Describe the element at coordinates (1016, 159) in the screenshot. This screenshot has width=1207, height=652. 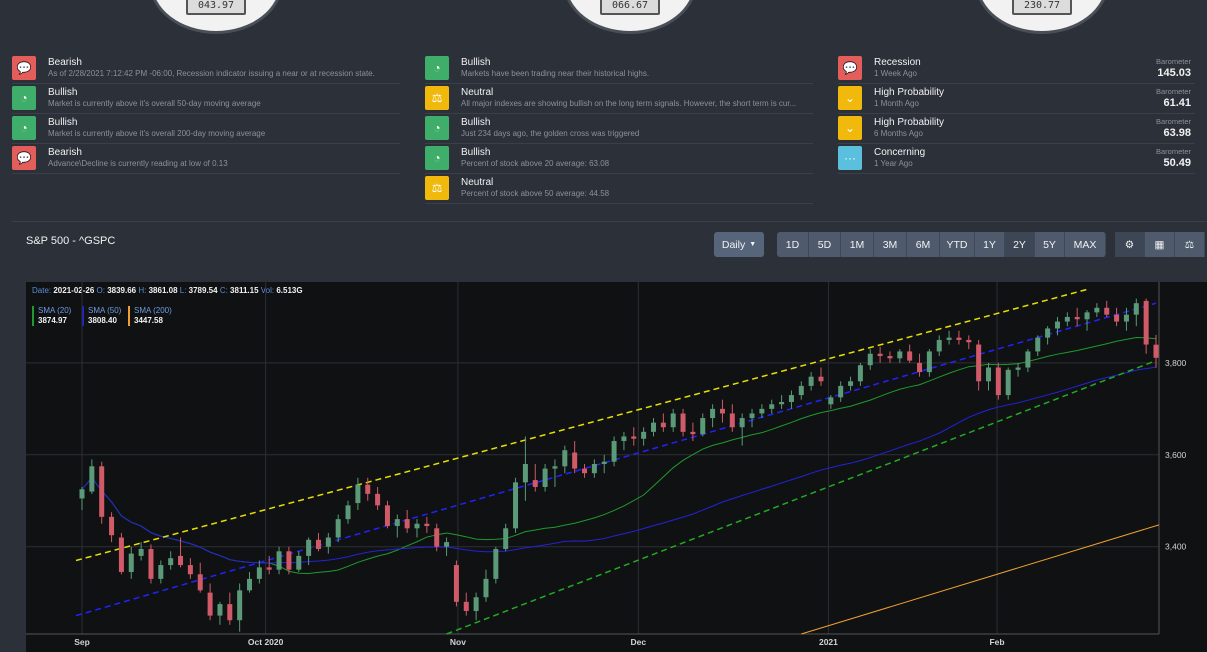
I see `indicator-row: ··· Concerning 1 Year Ago Barometer 50.49` at that location.